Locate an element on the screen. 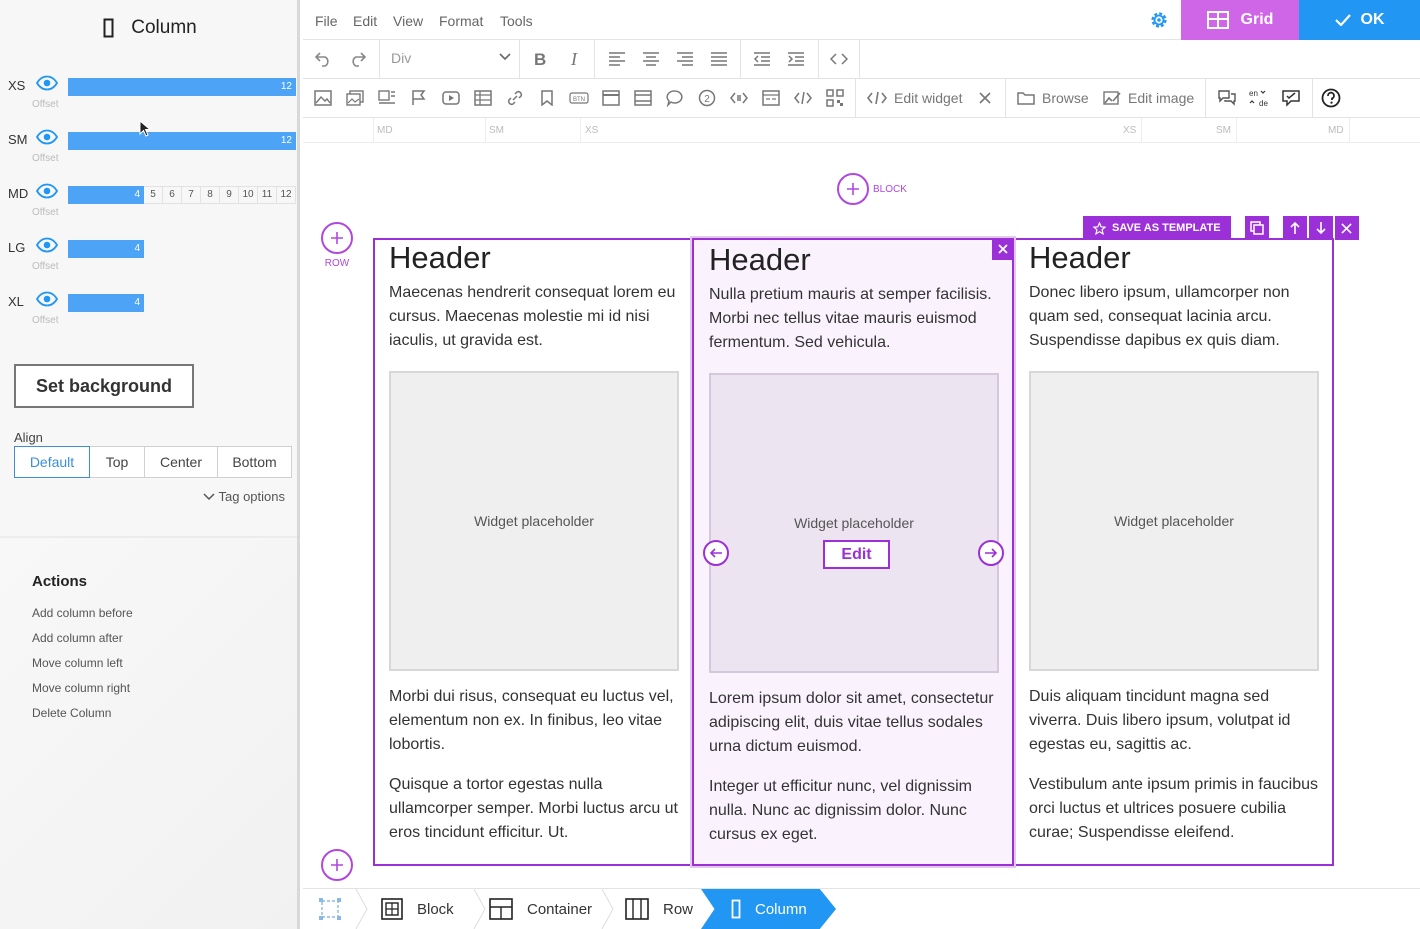 The height and width of the screenshot is (929, 1420). align-right-icon is located at coordinates (685, 59).